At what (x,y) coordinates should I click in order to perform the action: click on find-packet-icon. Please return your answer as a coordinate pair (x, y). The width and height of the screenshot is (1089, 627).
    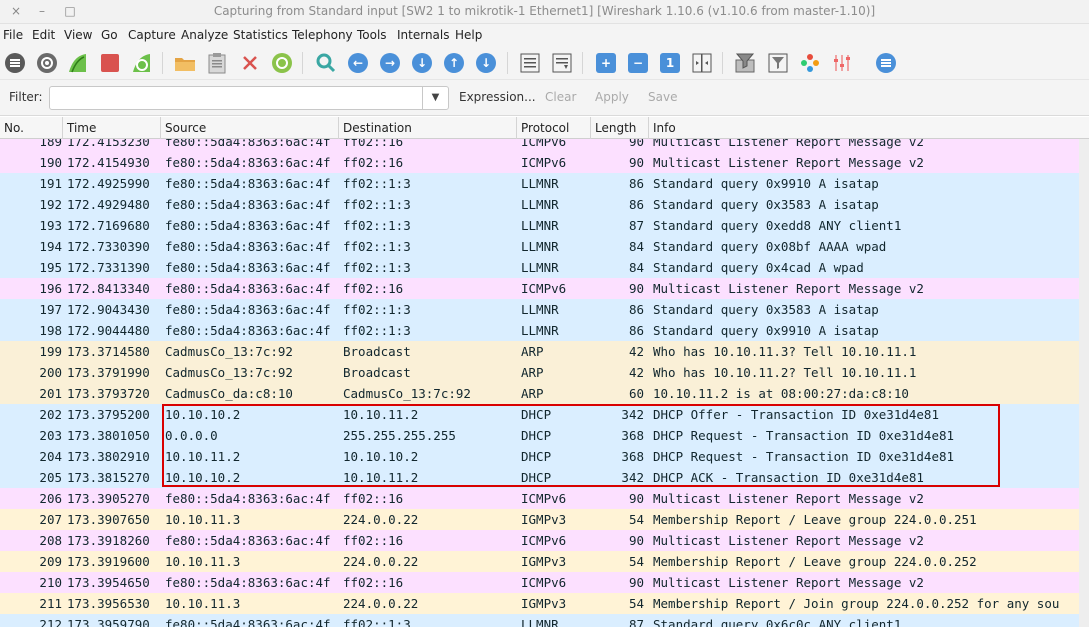
    Looking at the image, I should click on (326, 63).